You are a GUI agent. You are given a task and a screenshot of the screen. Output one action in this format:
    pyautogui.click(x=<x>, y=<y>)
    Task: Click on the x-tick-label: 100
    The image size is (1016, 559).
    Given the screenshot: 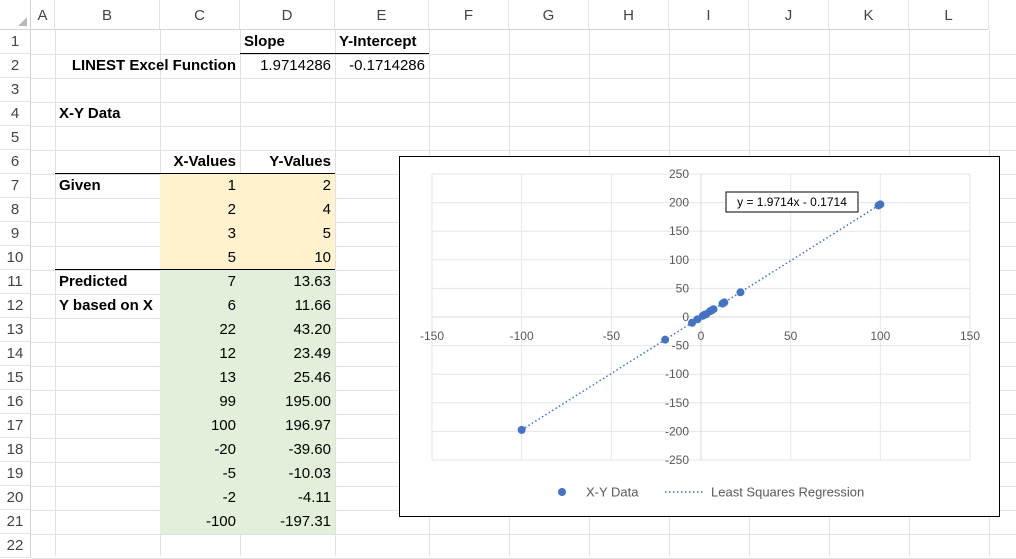 What is the action you would take?
    pyautogui.click(x=880, y=336)
    